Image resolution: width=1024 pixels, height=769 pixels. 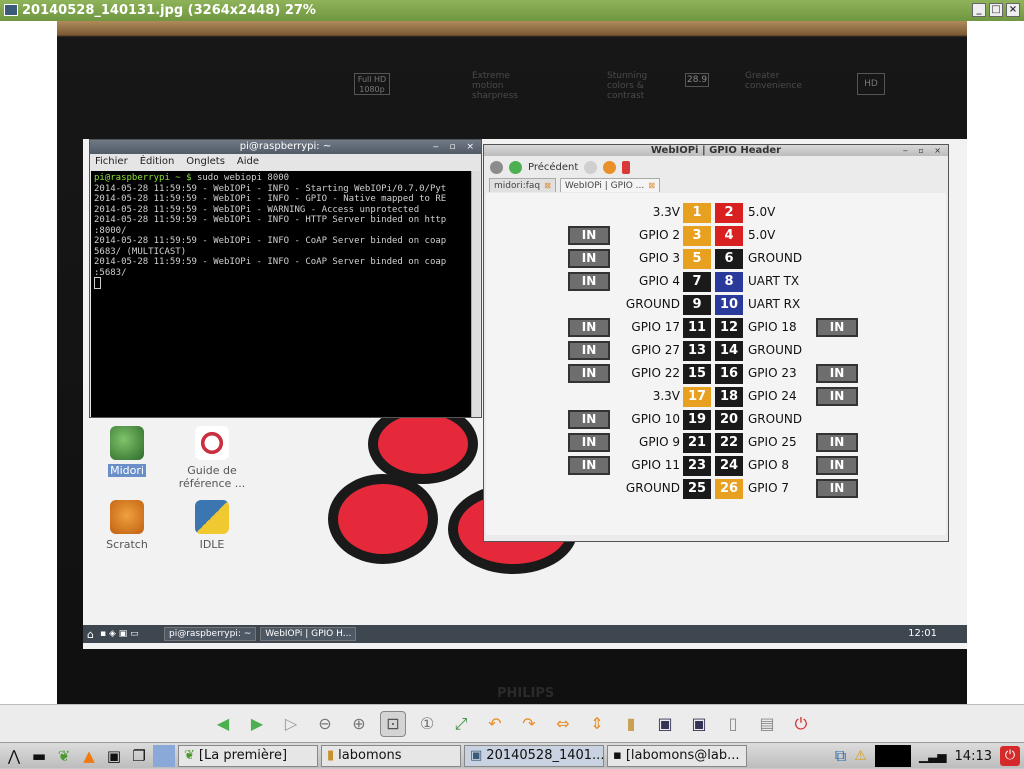 I want to click on pin-number: 19, so click(x=697, y=420).